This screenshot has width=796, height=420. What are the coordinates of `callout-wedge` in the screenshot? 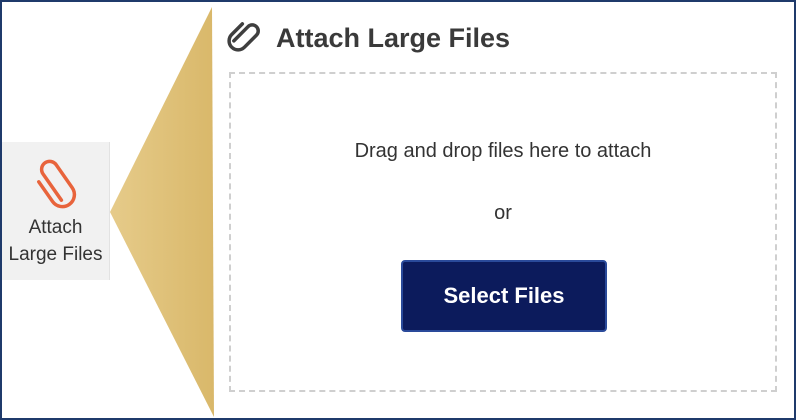 It's located at (162, 212).